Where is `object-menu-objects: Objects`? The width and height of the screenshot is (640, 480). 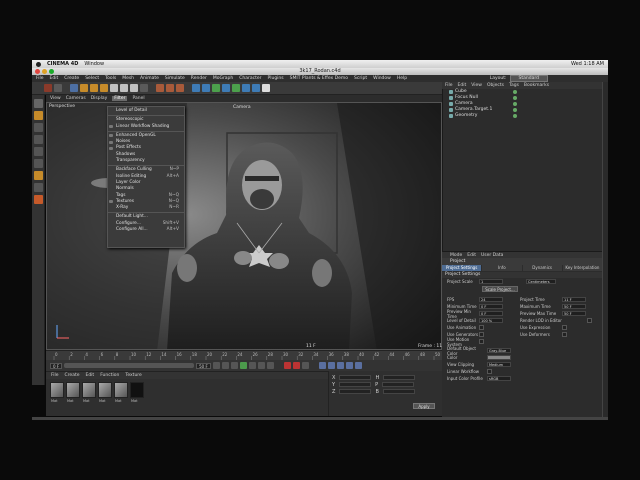 object-menu-objects: Objects is located at coordinates (495, 85).